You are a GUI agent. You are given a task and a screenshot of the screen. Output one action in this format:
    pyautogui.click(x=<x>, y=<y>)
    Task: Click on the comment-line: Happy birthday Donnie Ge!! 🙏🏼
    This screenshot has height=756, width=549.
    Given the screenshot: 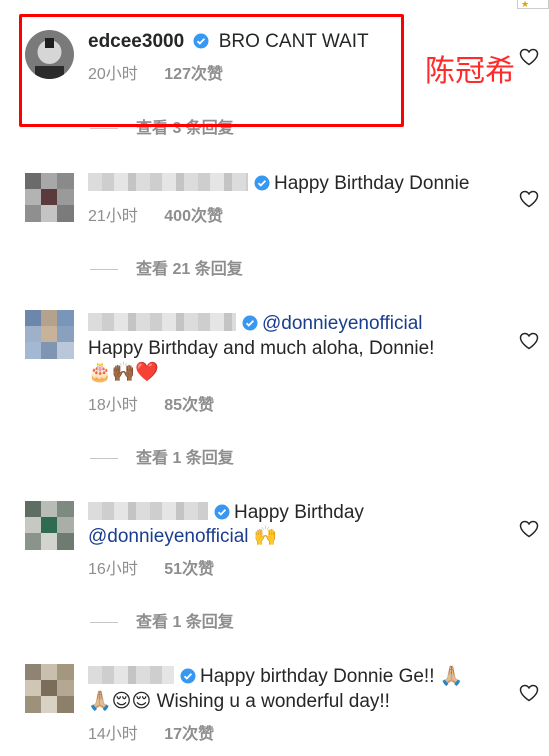 What is the action you would take?
    pyautogui.click(x=275, y=677)
    